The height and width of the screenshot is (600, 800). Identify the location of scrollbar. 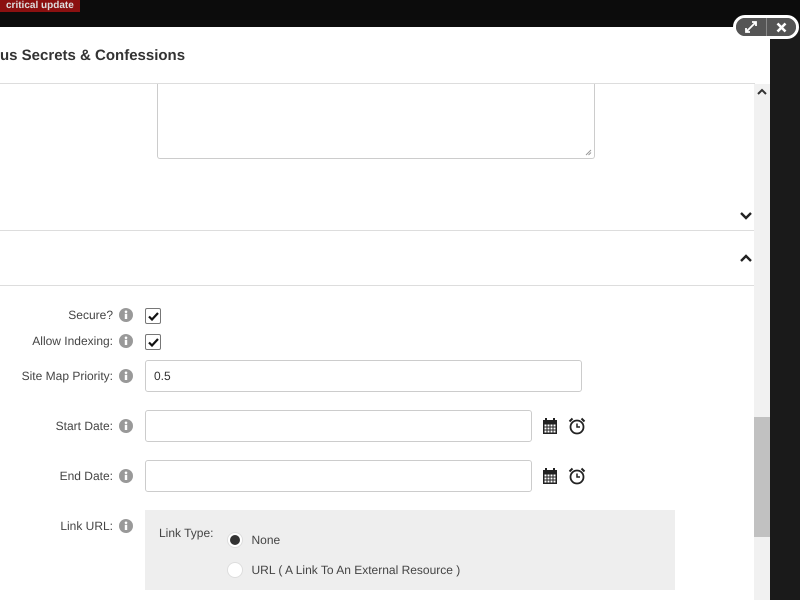
(762, 342).